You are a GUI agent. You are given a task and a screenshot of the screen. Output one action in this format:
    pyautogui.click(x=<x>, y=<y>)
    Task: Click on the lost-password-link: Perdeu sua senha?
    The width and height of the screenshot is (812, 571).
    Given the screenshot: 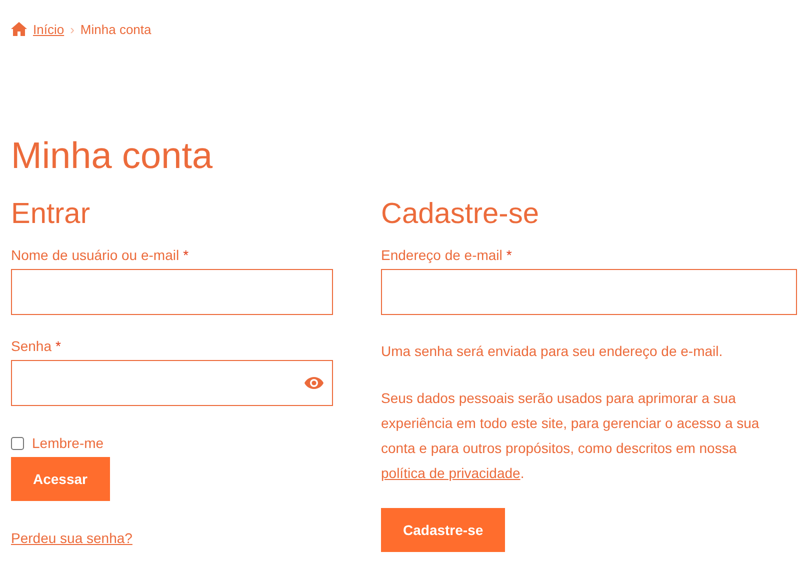 What is the action you would take?
    pyautogui.click(x=71, y=538)
    